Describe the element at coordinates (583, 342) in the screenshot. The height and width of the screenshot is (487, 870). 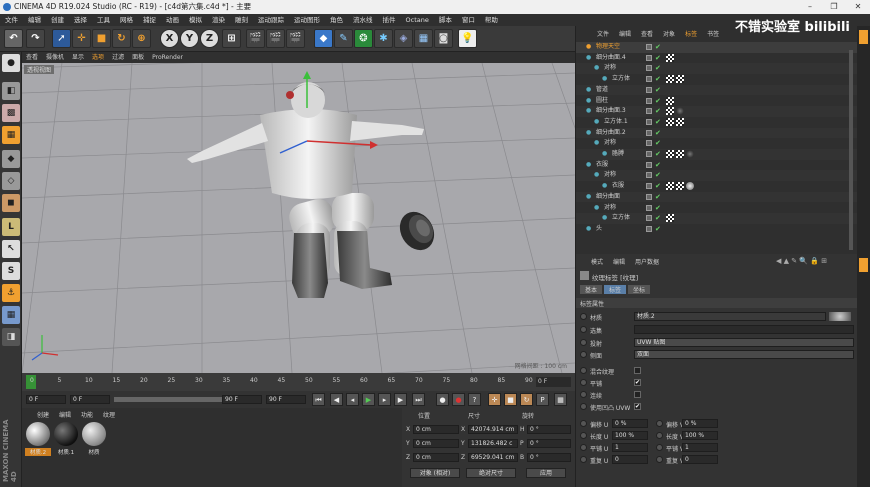
I see `projection-radio` at that location.